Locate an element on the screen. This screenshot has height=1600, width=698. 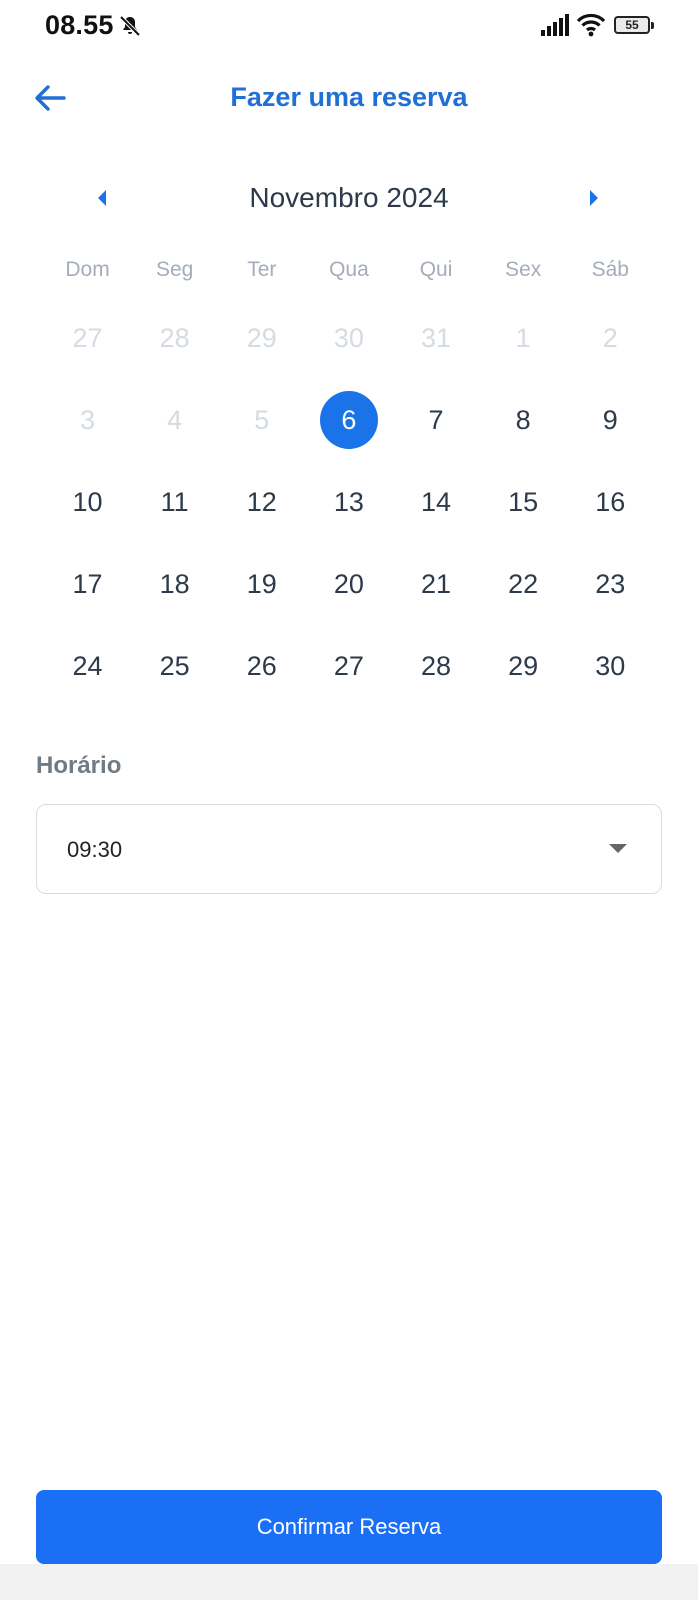
status-time: 08.55 is located at coordinates (79, 25).